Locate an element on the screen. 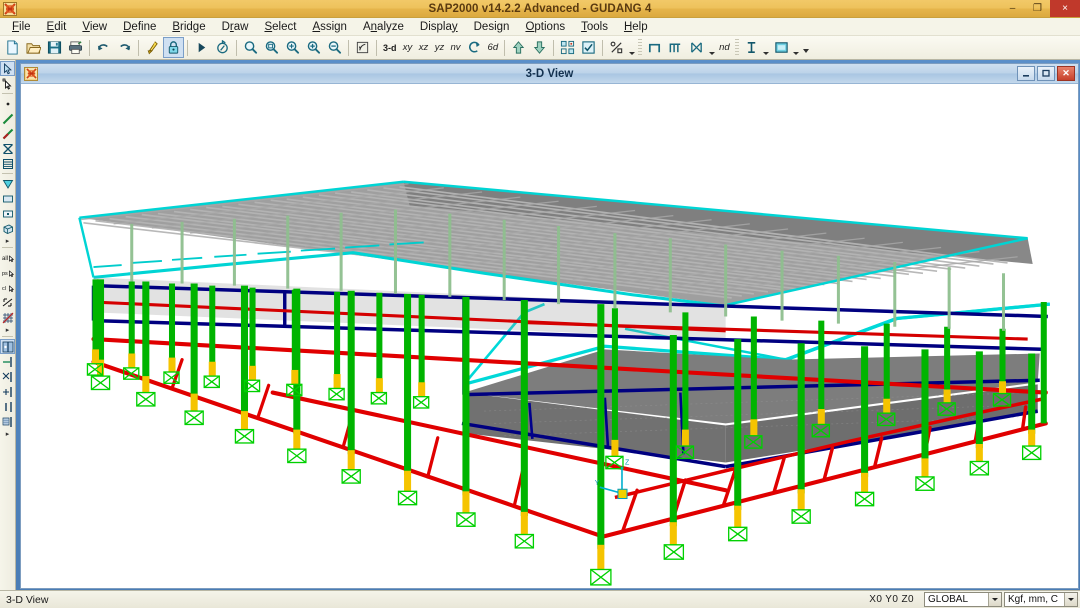 Image resolution: width=1080 pixels, height=608 pixels. open-file-icon is located at coordinates (33, 47).